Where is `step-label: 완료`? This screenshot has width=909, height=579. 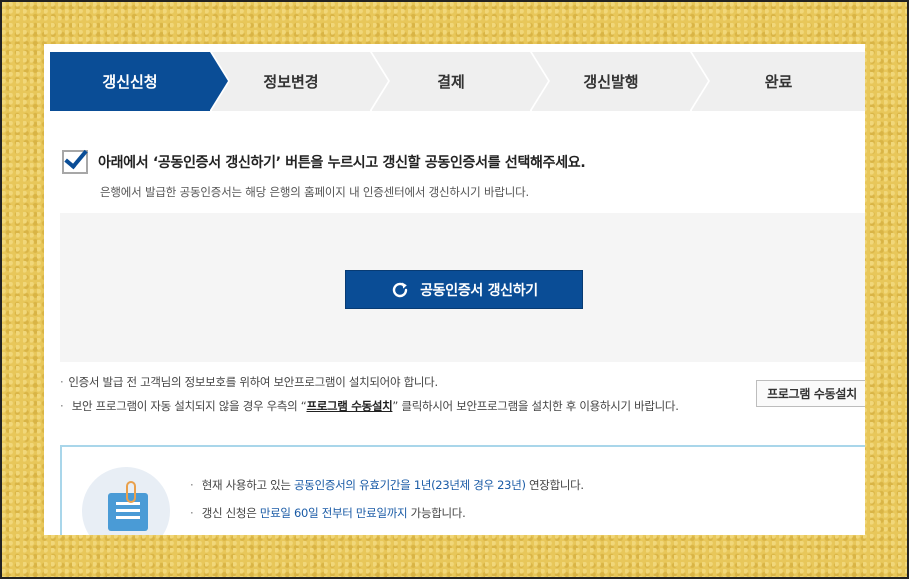 step-label: 완료 is located at coordinates (778, 82).